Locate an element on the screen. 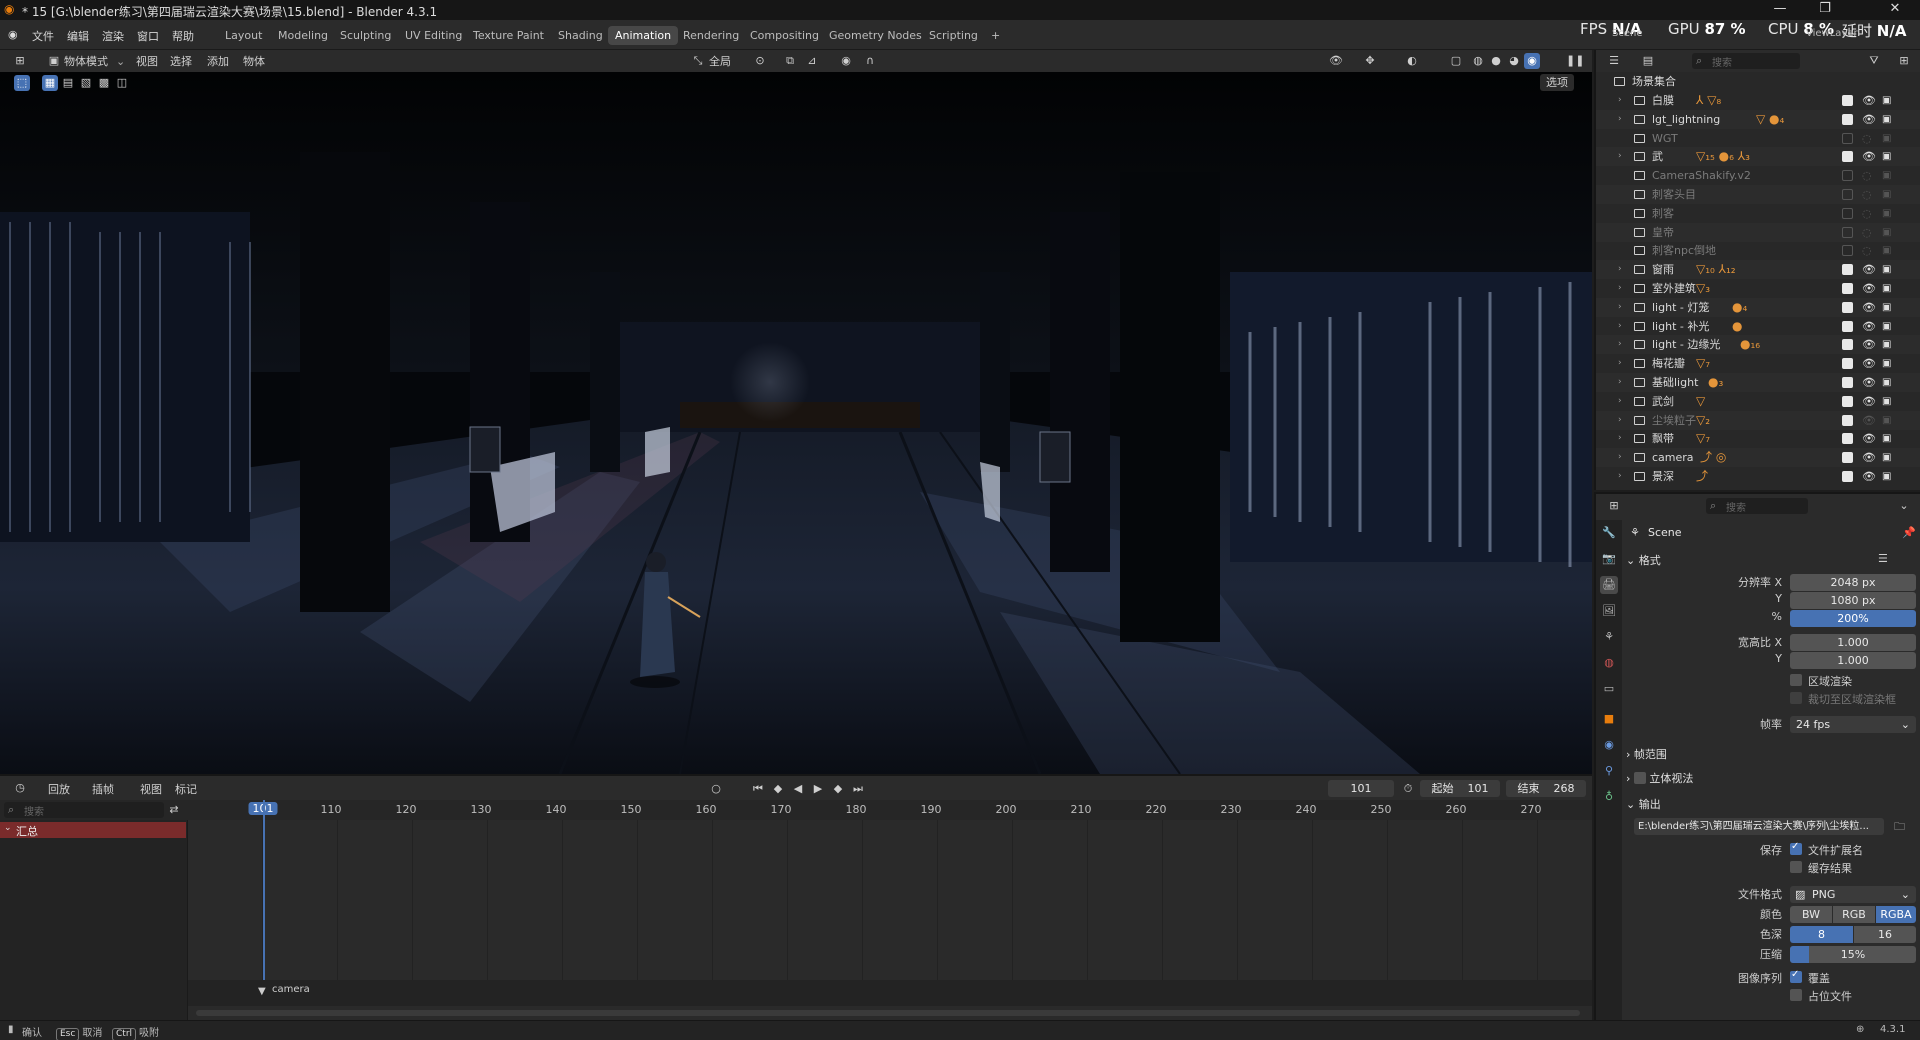  tab-animation: Animation is located at coordinates (643, 35).